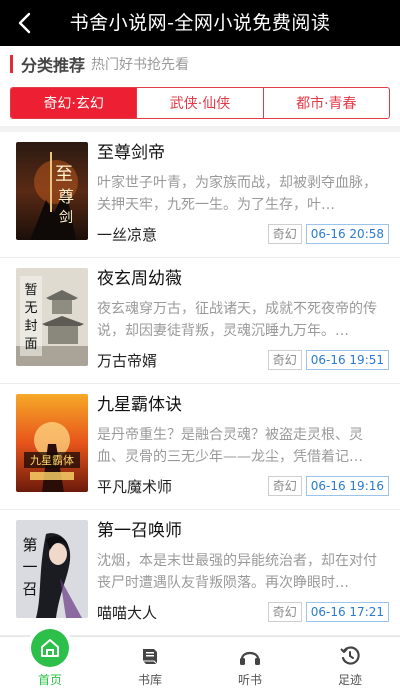  I want to click on book-cover: 至 尊 剑, so click(52, 191).